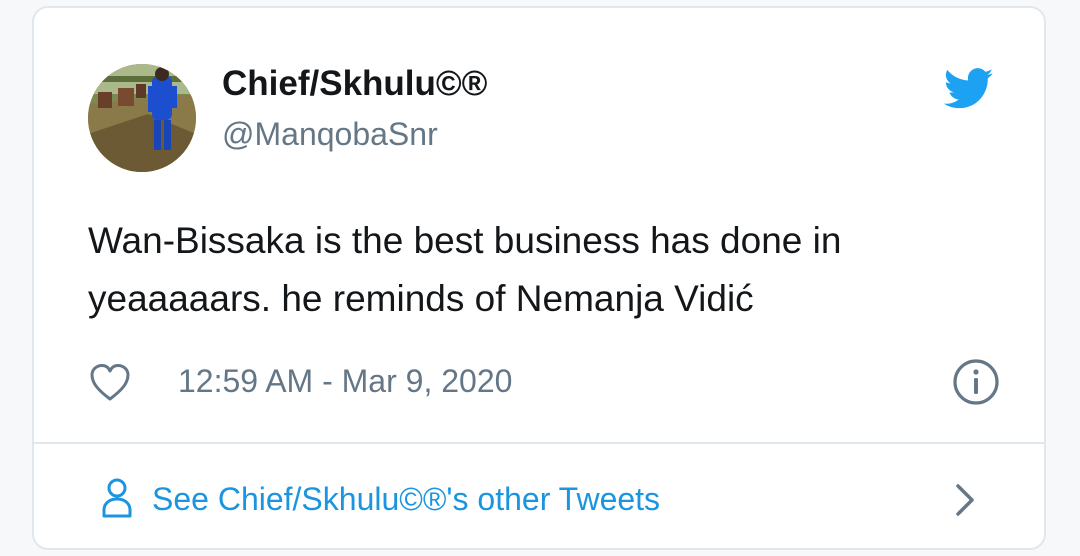  Describe the element at coordinates (354, 84) in the screenshot. I see `display-name: Chief/Skhulu©®` at that location.